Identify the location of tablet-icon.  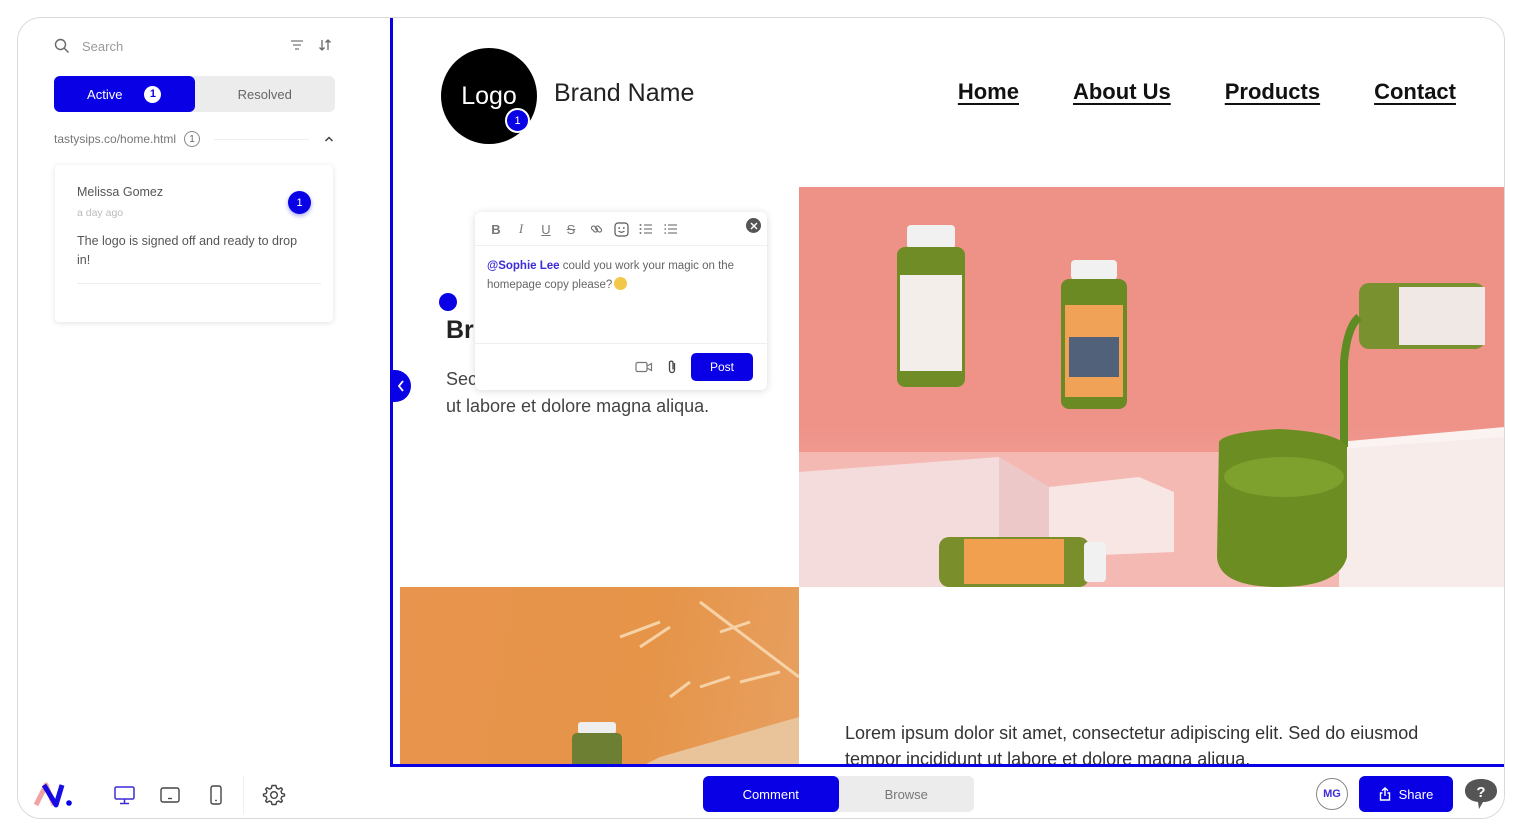
(170, 795).